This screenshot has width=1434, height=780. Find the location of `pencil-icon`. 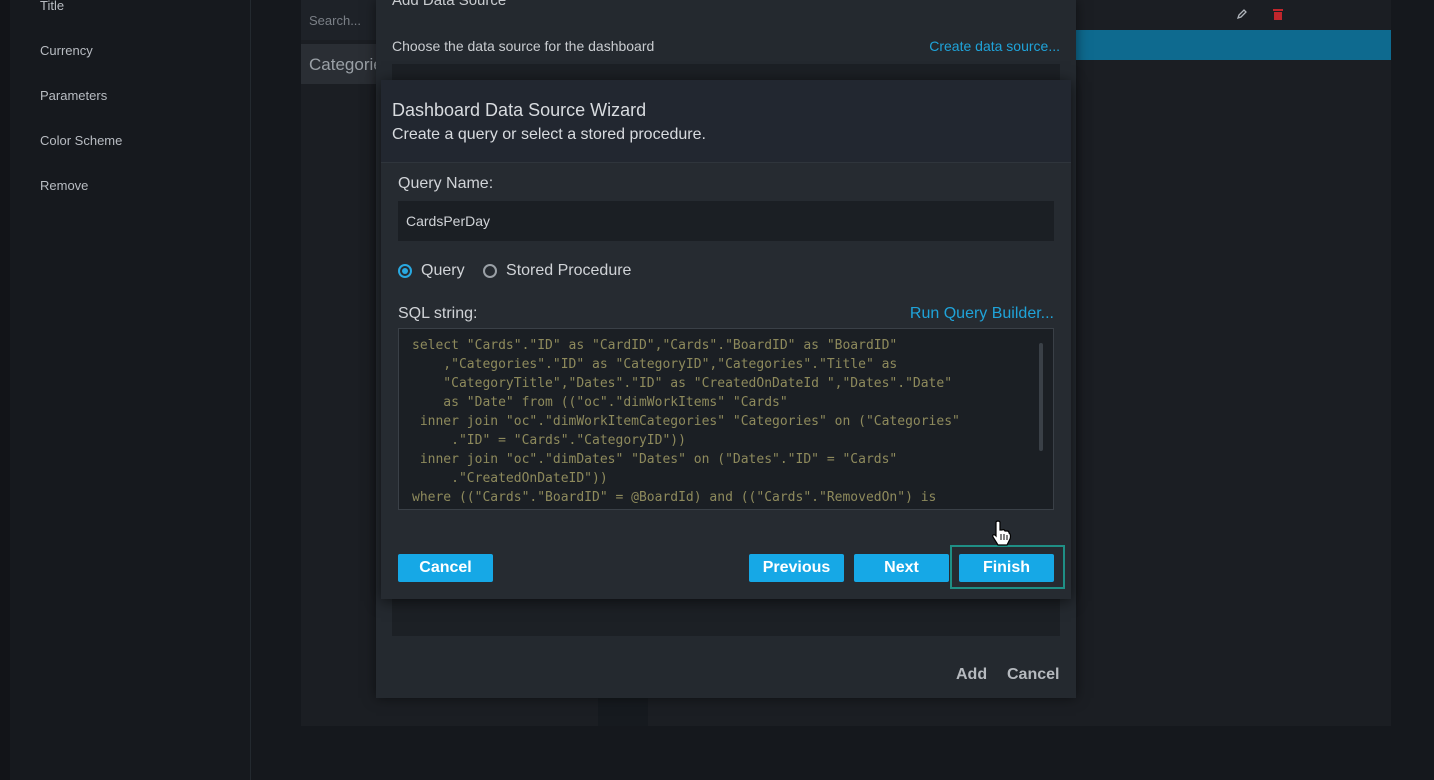

pencil-icon is located at coordinates (1243, 15).